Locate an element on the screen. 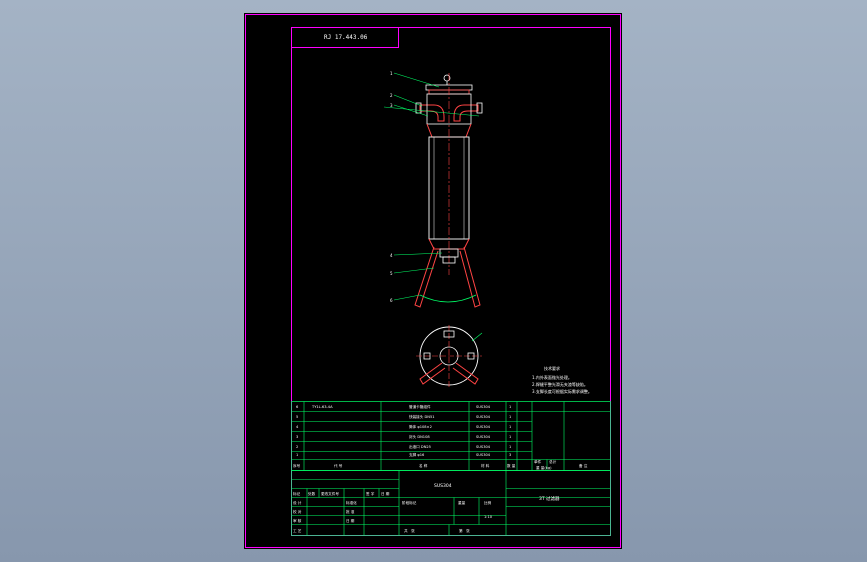 The width and height of the screenshot is (867, 562). material-label: SUS304 is located at coordinates (443, 486).